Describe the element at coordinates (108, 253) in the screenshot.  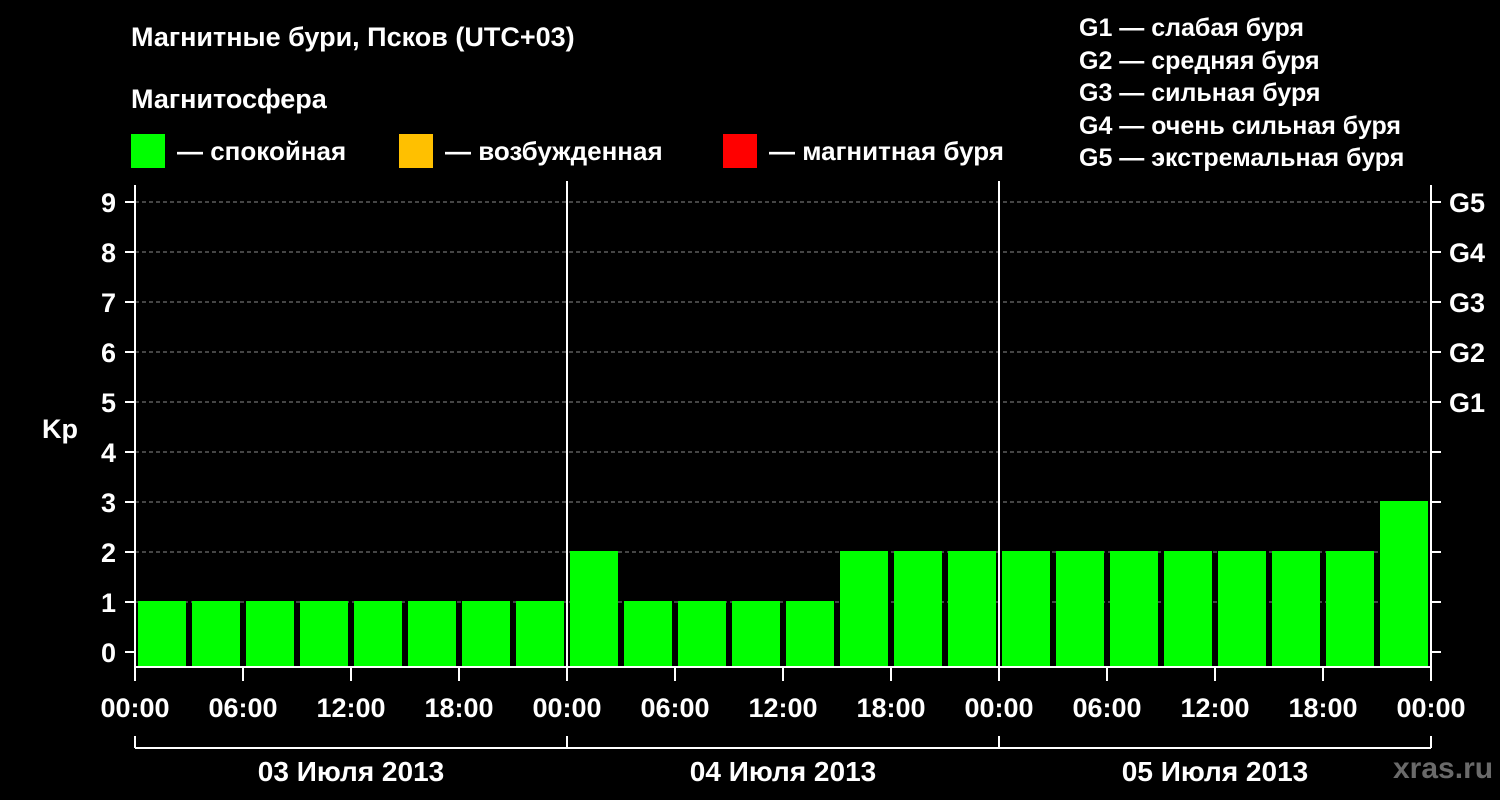
I see `y-tick-label: 8` at that location.